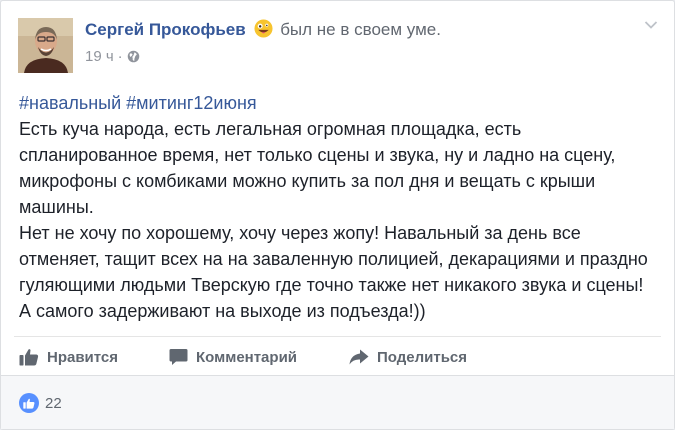 The image size is (675, 430). I want to click on share-arrow-icon, so click(359, 357).